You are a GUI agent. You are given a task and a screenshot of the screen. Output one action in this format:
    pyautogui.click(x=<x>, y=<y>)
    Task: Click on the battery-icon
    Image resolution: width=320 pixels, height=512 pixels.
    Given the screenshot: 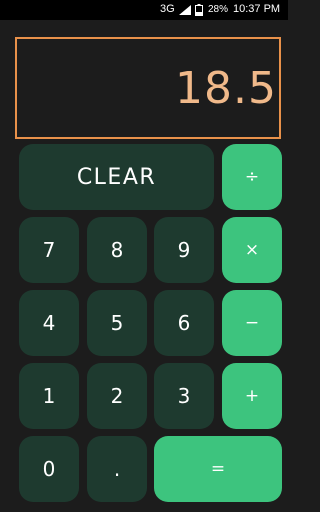 What is the action you would take?
    pyautogui.click(x=199, y=10)
    